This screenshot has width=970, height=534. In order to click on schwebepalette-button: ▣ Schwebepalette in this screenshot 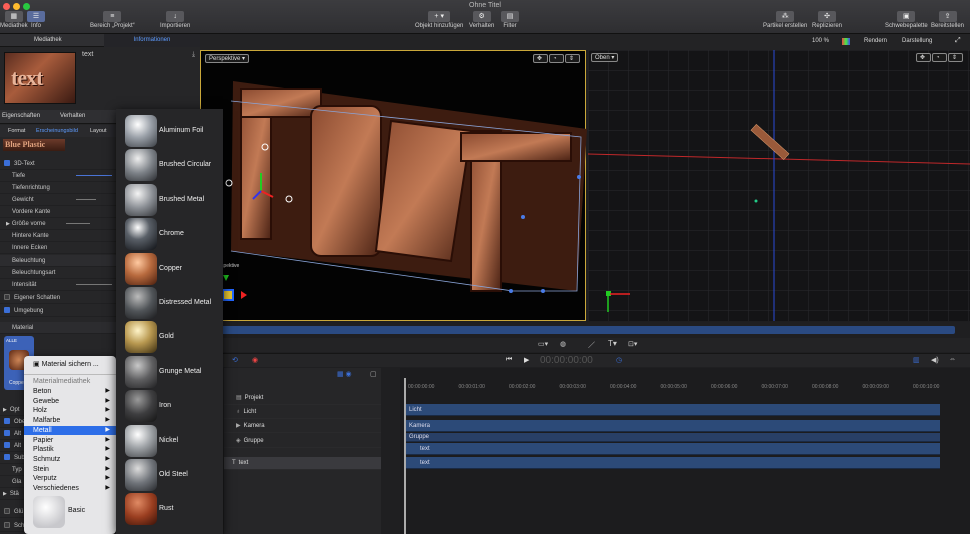, I will do `click(906, 20)`.